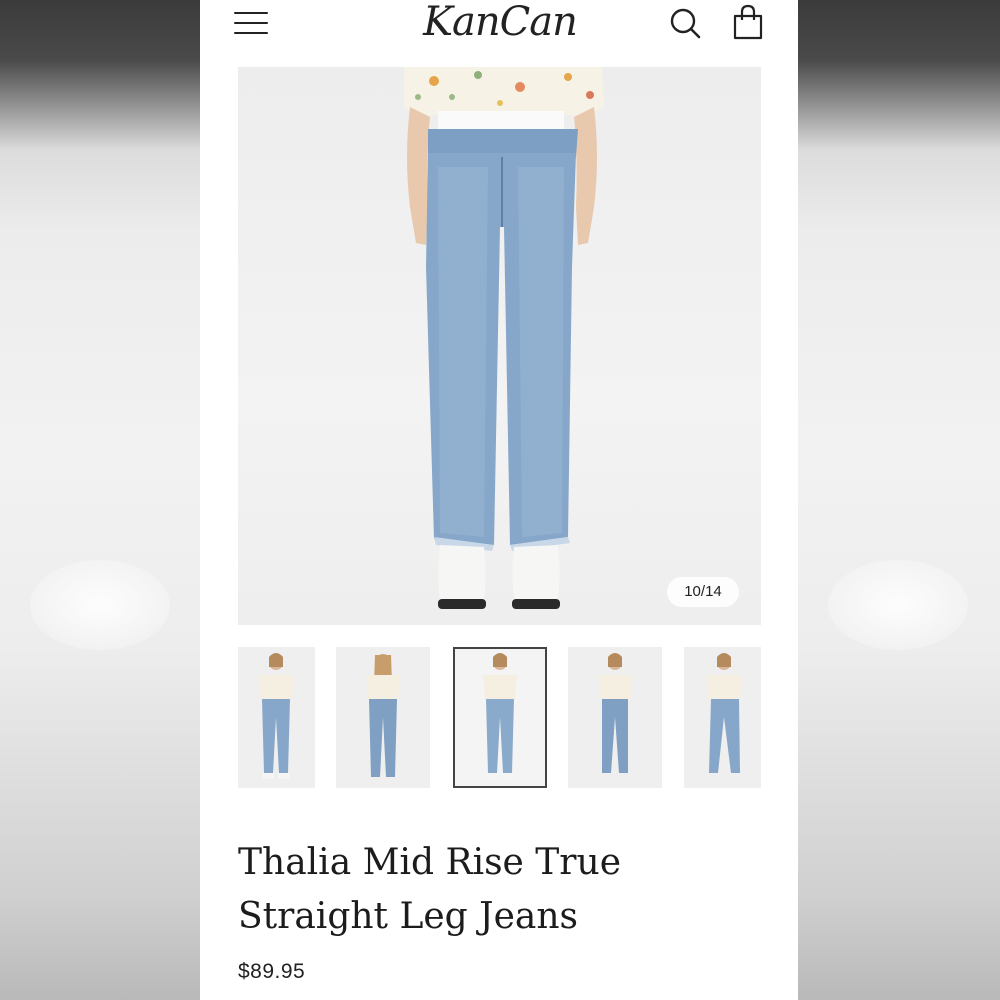 The image size is (1000, 1000). What do you see at coordinates (408, 916) in the screenshot?
I see `product-title-line-2: Straight Leg Jeans` at bounding box center [408, 916].